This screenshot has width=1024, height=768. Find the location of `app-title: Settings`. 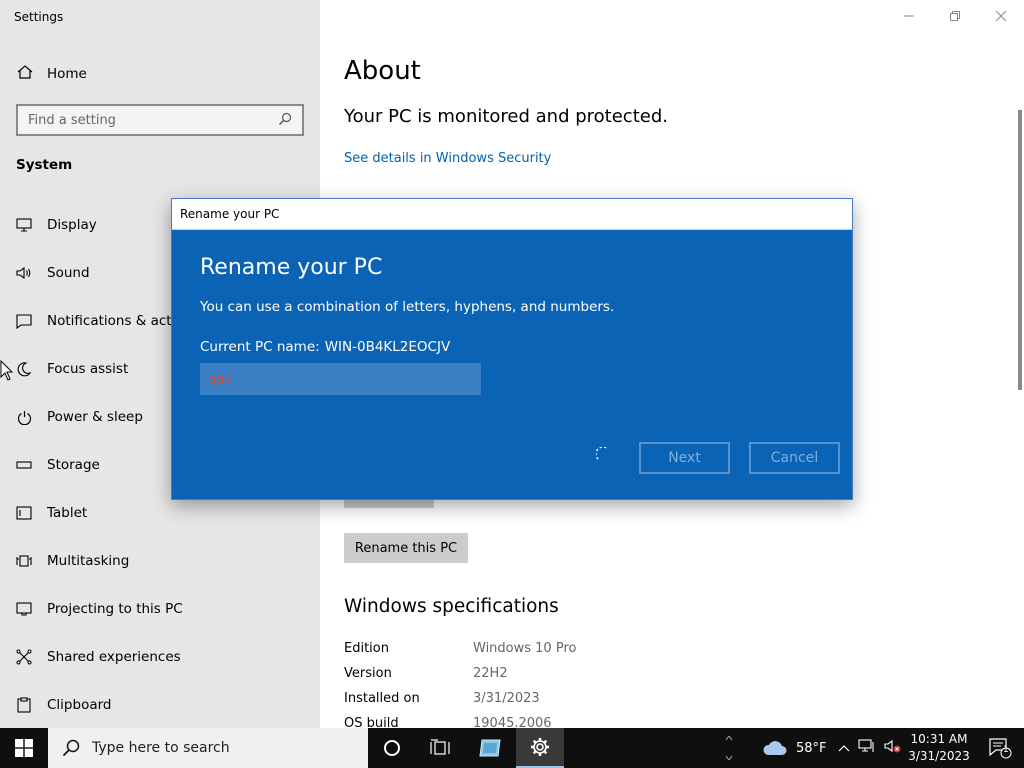

app-title: Settings is located at coordinates (39, 17).